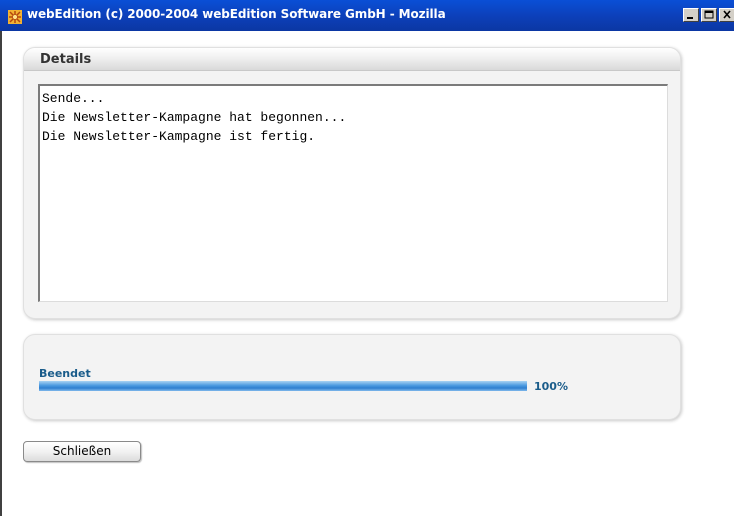 The width and height of the screenshot is (734, 516). Describe the element at coordinates (15, 16) in the screenshot. I see `webedition-logo-icon` at that location.